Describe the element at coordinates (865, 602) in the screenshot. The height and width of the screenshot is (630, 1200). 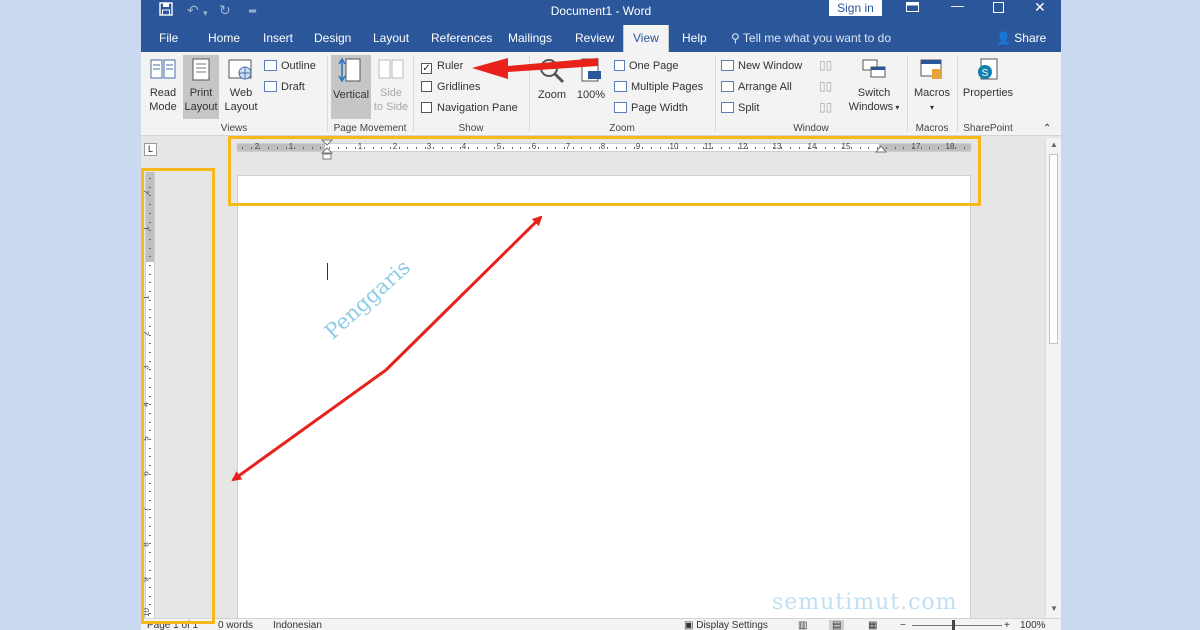
I see `watermark-text: semutimut.com` at that location.